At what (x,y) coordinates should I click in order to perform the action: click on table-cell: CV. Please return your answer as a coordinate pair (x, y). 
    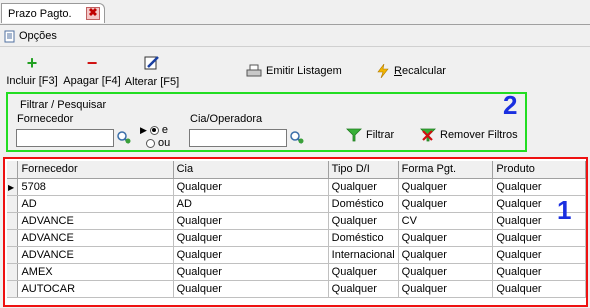
    Looking at the image, I should click on (446, 221).